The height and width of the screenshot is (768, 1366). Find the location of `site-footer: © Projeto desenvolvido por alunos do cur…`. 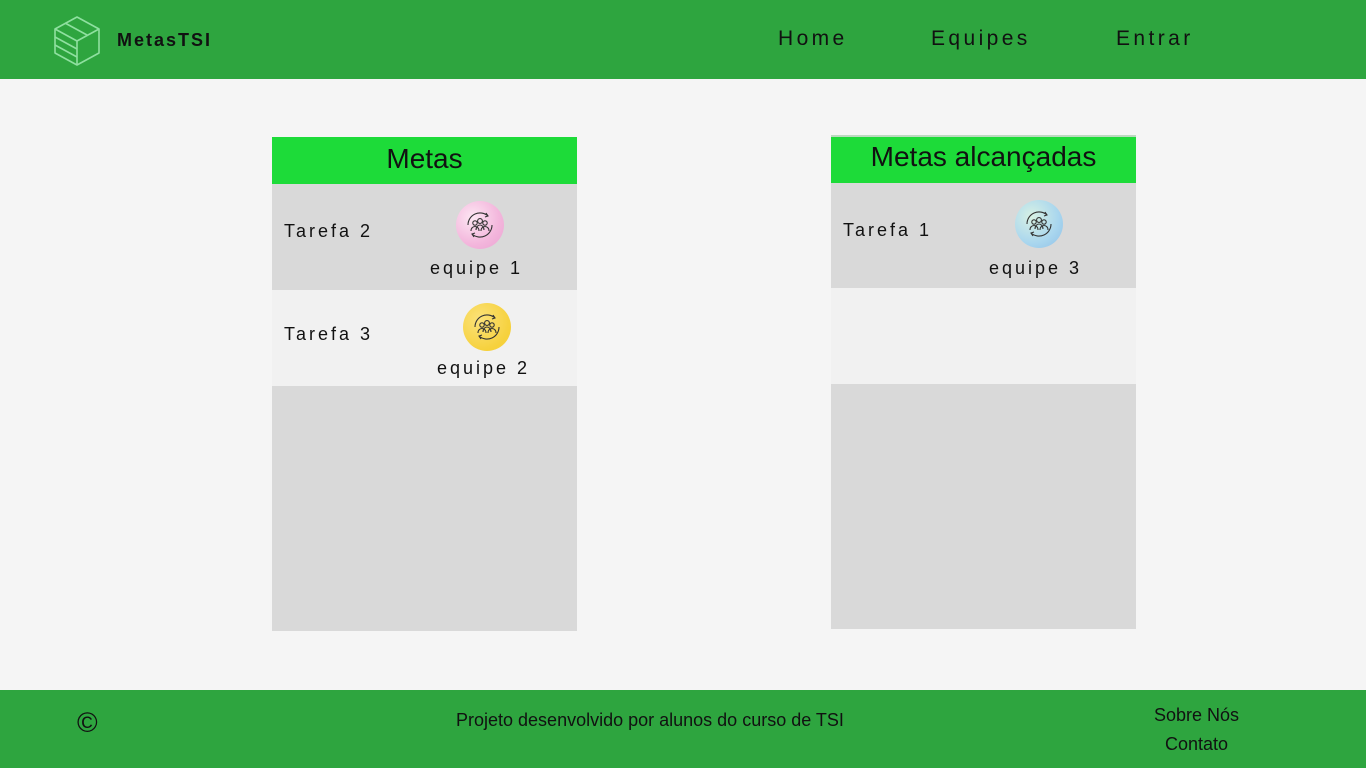

site-footer: © Projeto desenvolvido por alunos do cur… is located at coordinates (683, 729).